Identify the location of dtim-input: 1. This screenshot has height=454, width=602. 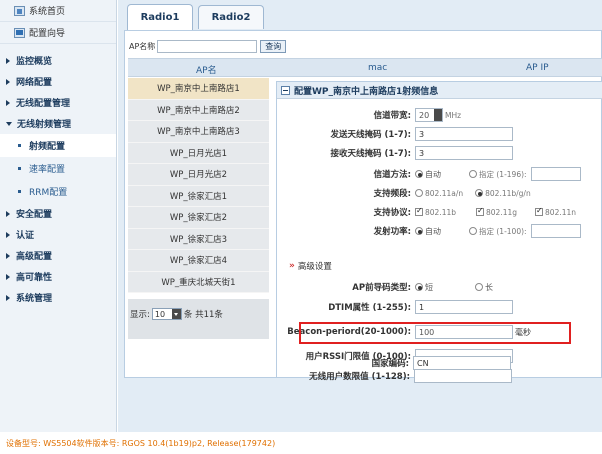
(464, 307).